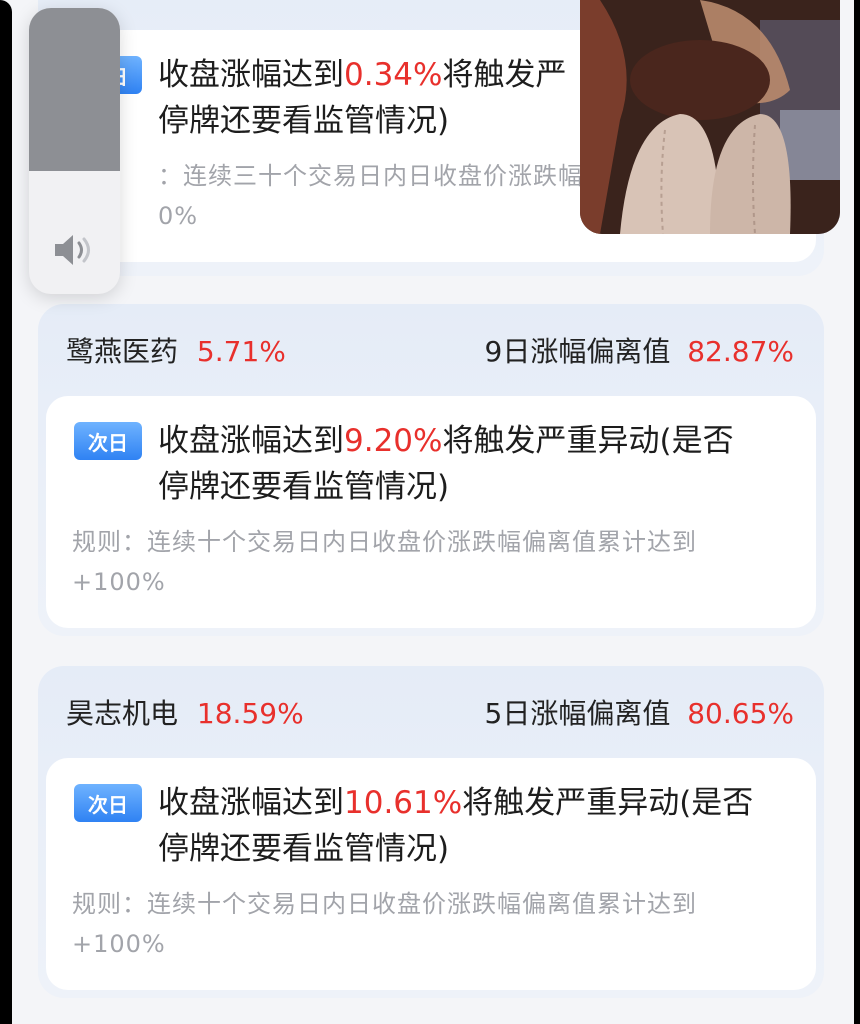  What do you see at coordinates (403, 803) in the screenshot?
I see `alert-value: 10.61%` at bounding box center [403, 803].